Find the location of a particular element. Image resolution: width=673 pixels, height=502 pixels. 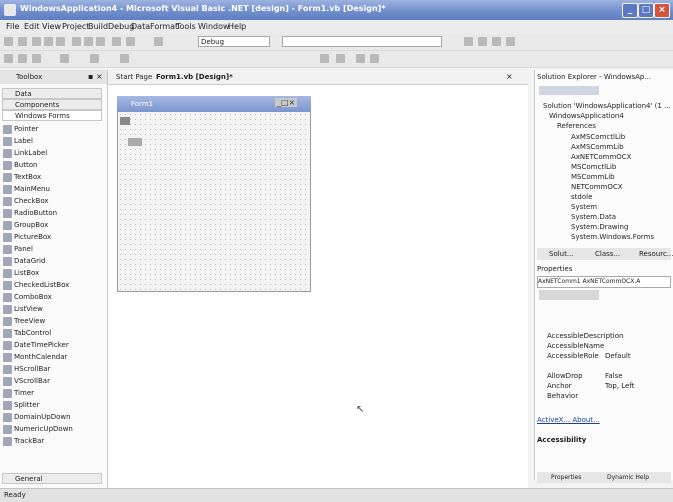

grid-icon is located at coordinates (94, 58).